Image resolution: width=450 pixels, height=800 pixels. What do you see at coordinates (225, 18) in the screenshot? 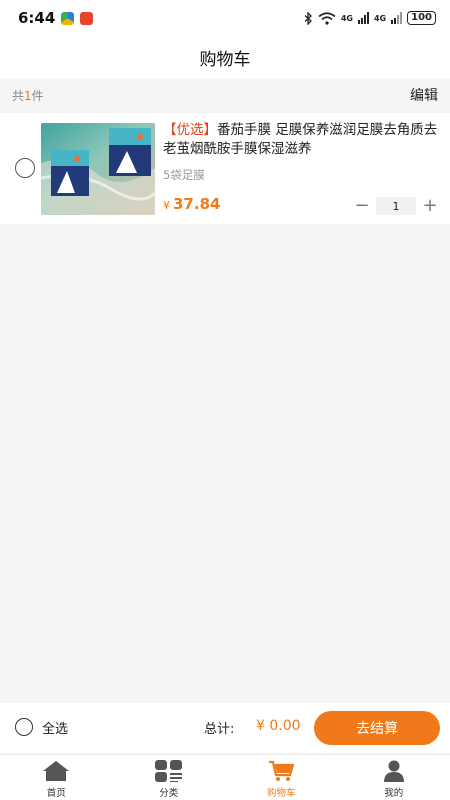
I see `status-bar: 6:44 4G 4G 100` at bounding box center [225, 18].